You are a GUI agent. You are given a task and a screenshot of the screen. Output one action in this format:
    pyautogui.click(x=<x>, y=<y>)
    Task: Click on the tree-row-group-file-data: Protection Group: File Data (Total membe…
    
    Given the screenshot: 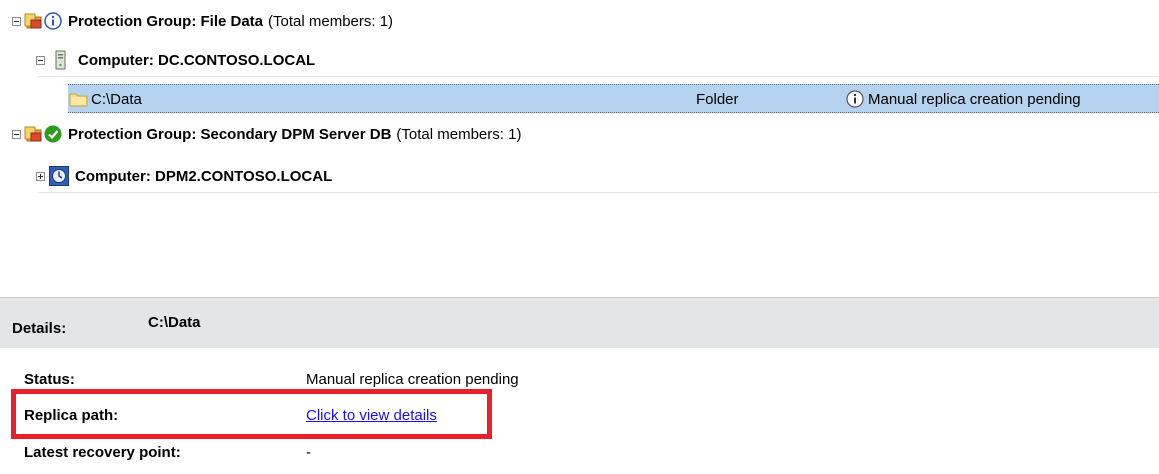 What is the action you would take?
    pyautogui.click(x=202, y=21)
    